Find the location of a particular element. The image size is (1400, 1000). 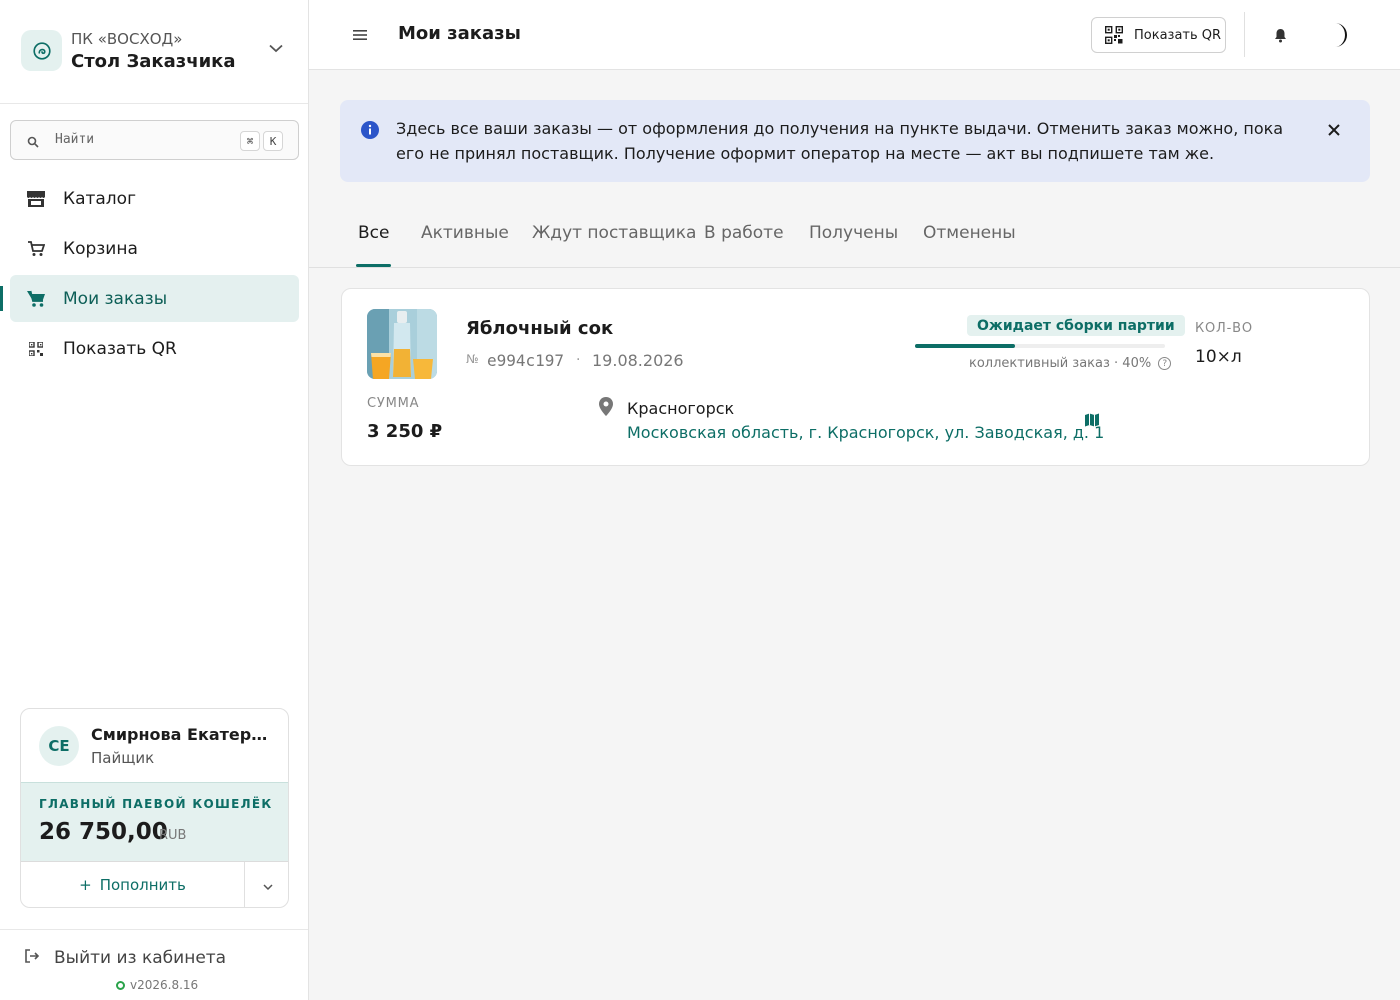

quantity-value: 10×л is located at coordinates (1218, 357).